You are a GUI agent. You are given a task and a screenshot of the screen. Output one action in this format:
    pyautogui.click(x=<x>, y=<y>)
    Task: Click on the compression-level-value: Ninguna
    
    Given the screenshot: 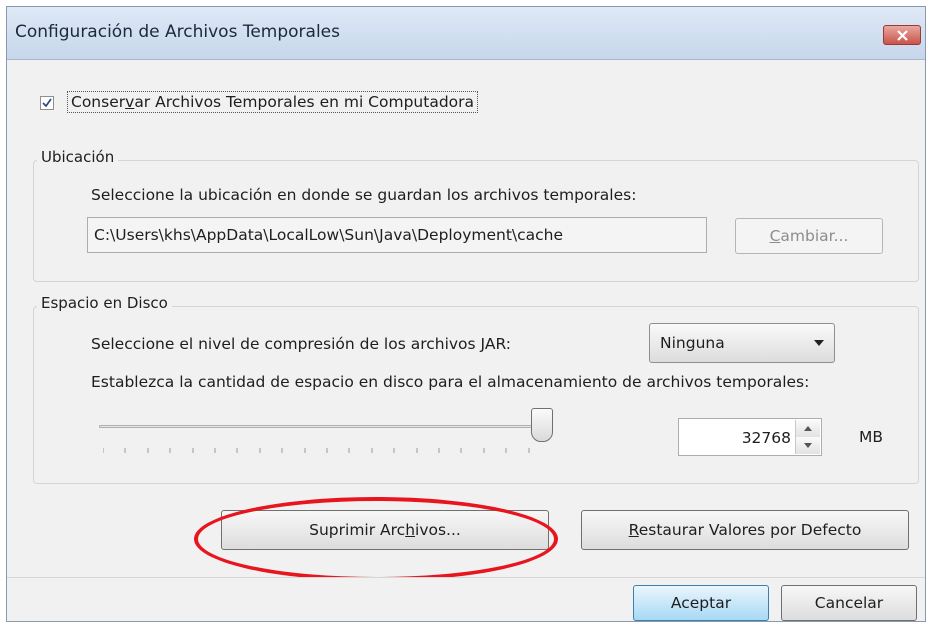 What is the action you would take?
    pyautogui.click(x=692, y=343)
    